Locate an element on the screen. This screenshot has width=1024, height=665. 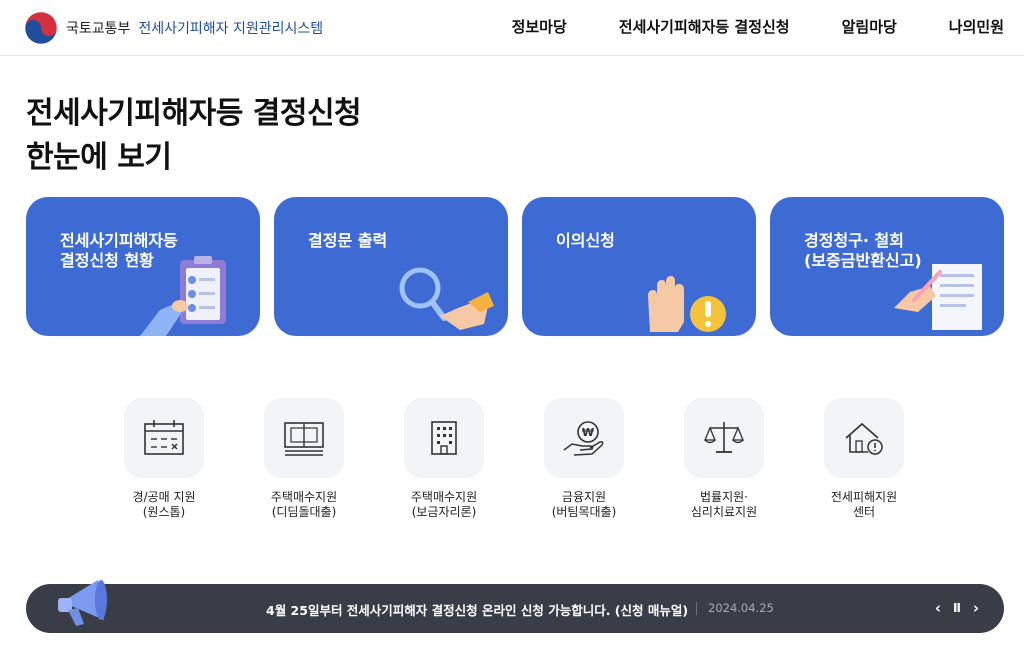
card-objection: 이의신청 is located at coordinates (639, 266).